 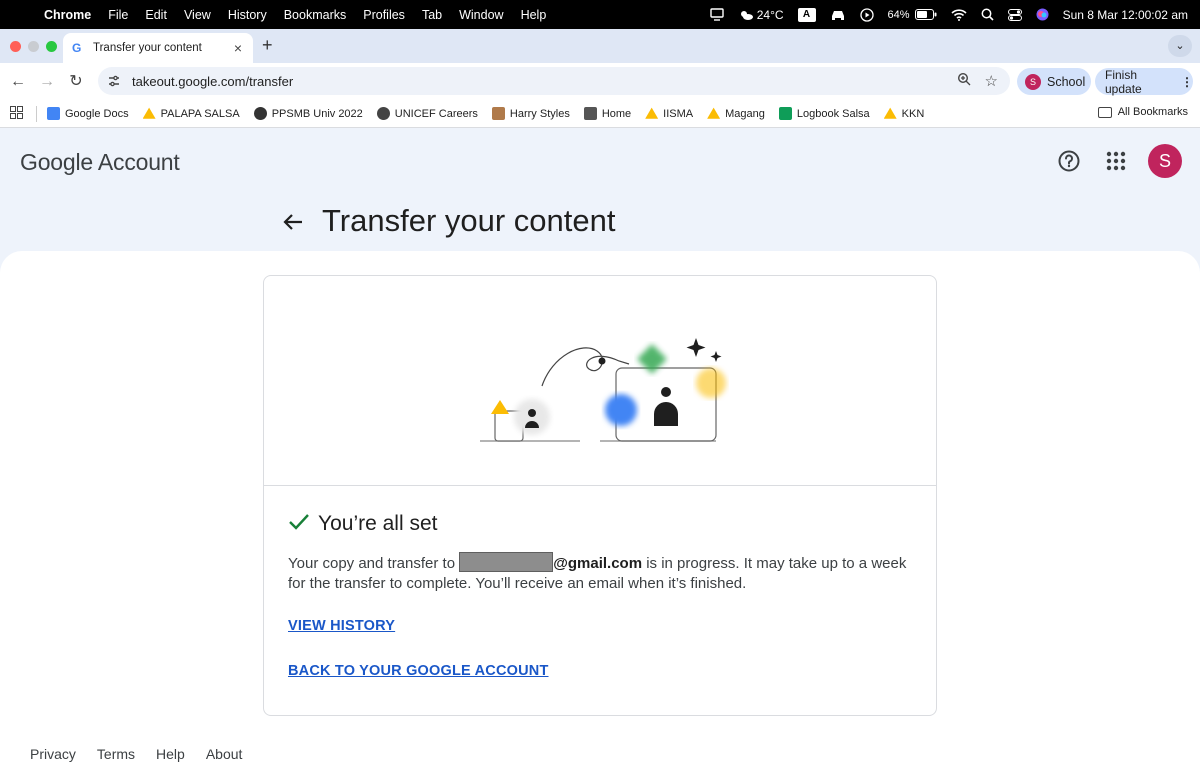 What do you see at coordinates (427, 113) in the screenshot?
I see `bookmark-item: UNICEF Careers` at bounding box center [427, 113].